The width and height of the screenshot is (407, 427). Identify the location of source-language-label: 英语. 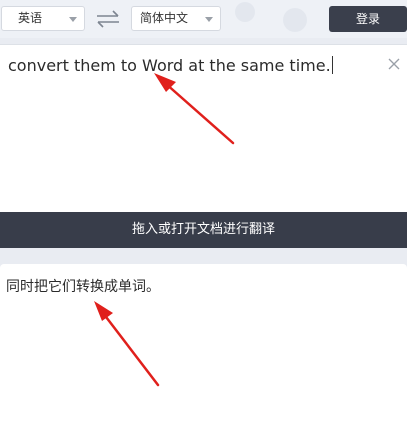
(30, 18).